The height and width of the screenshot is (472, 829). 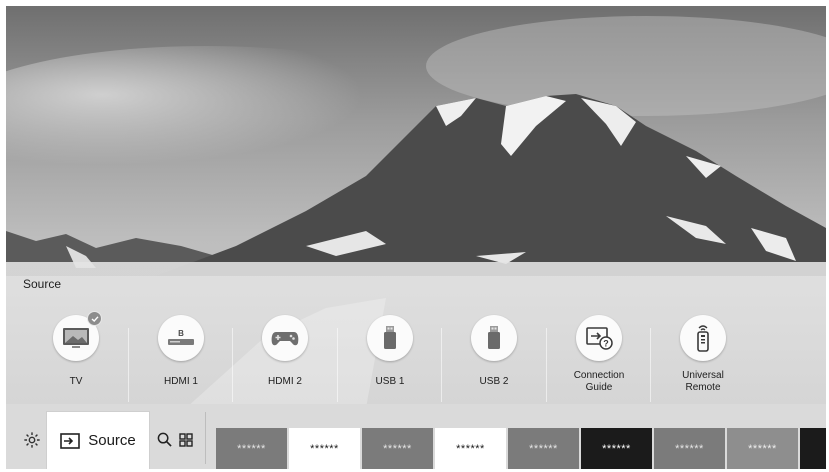 What do you see at coordinates (94, 318) in the screenshot?
I see `selected-check-icon` at bounding box center [94, 318].